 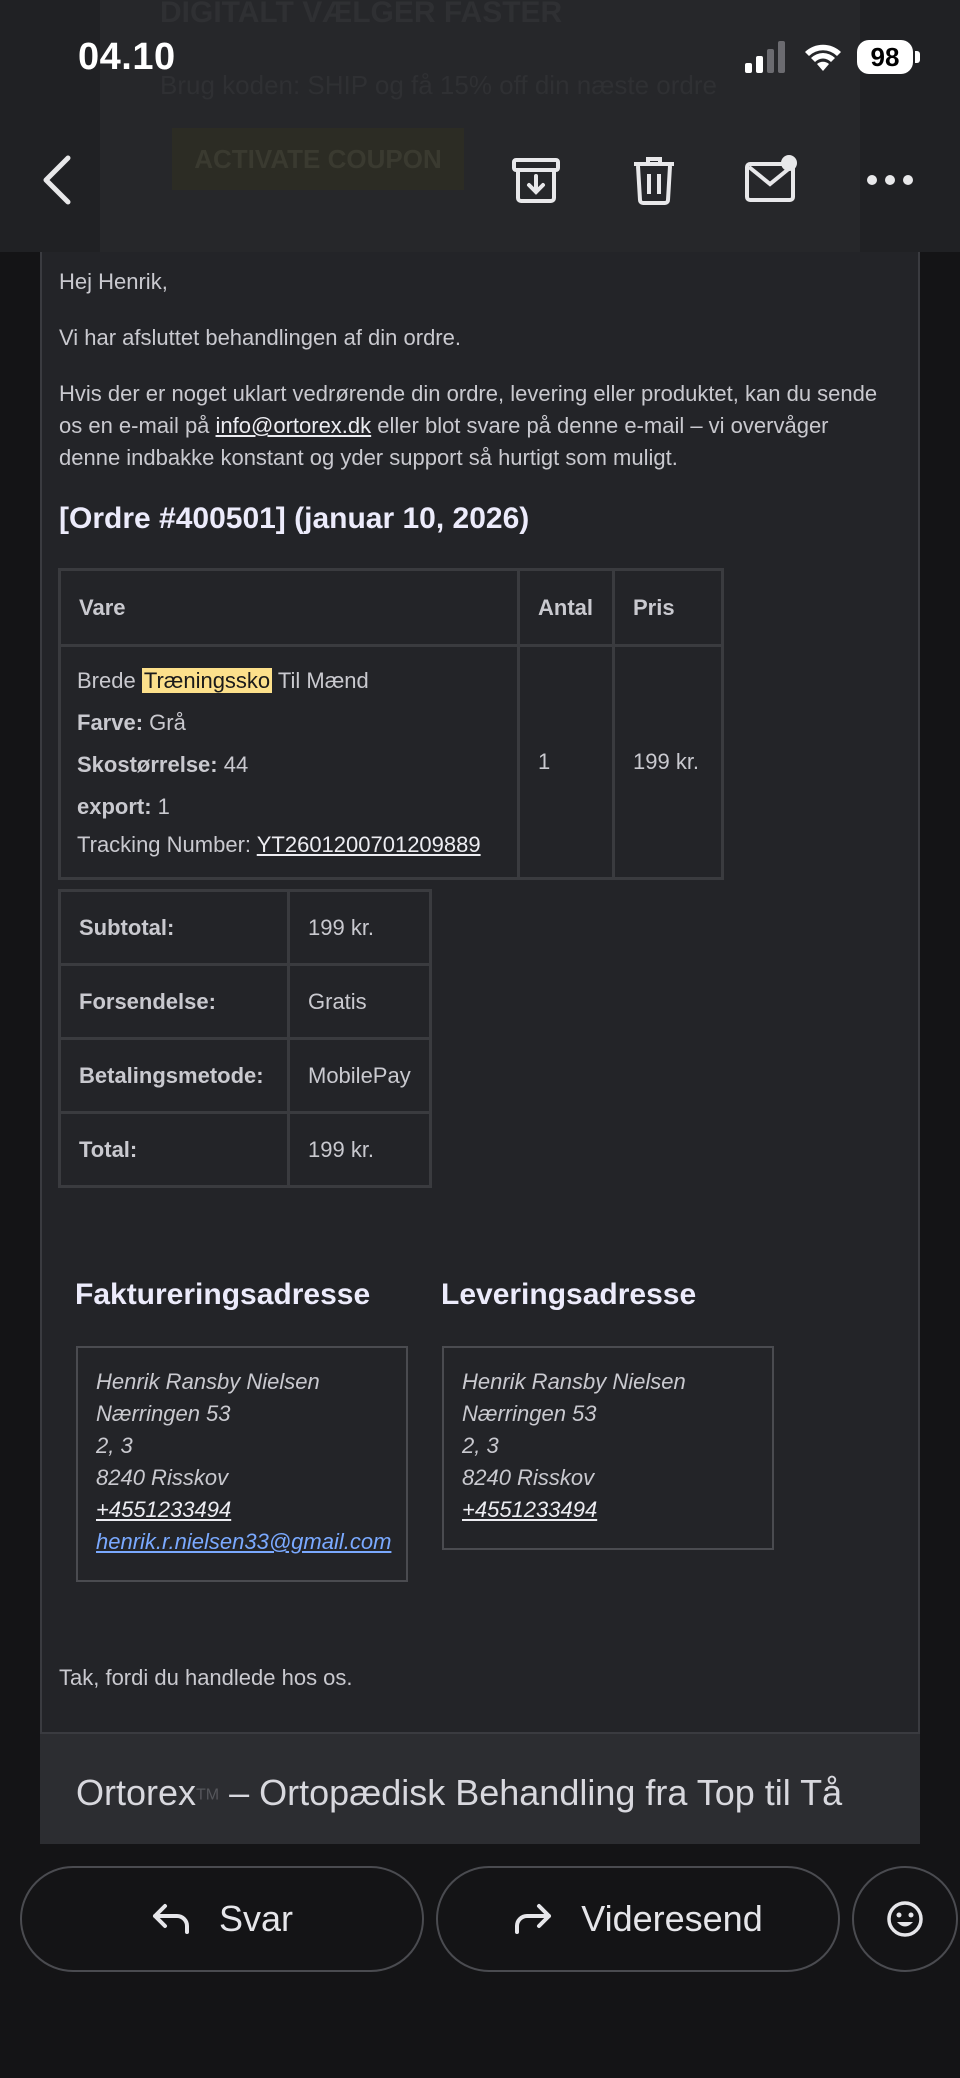 I want to click on col-qty: Antal, so click(x=566, y=607).